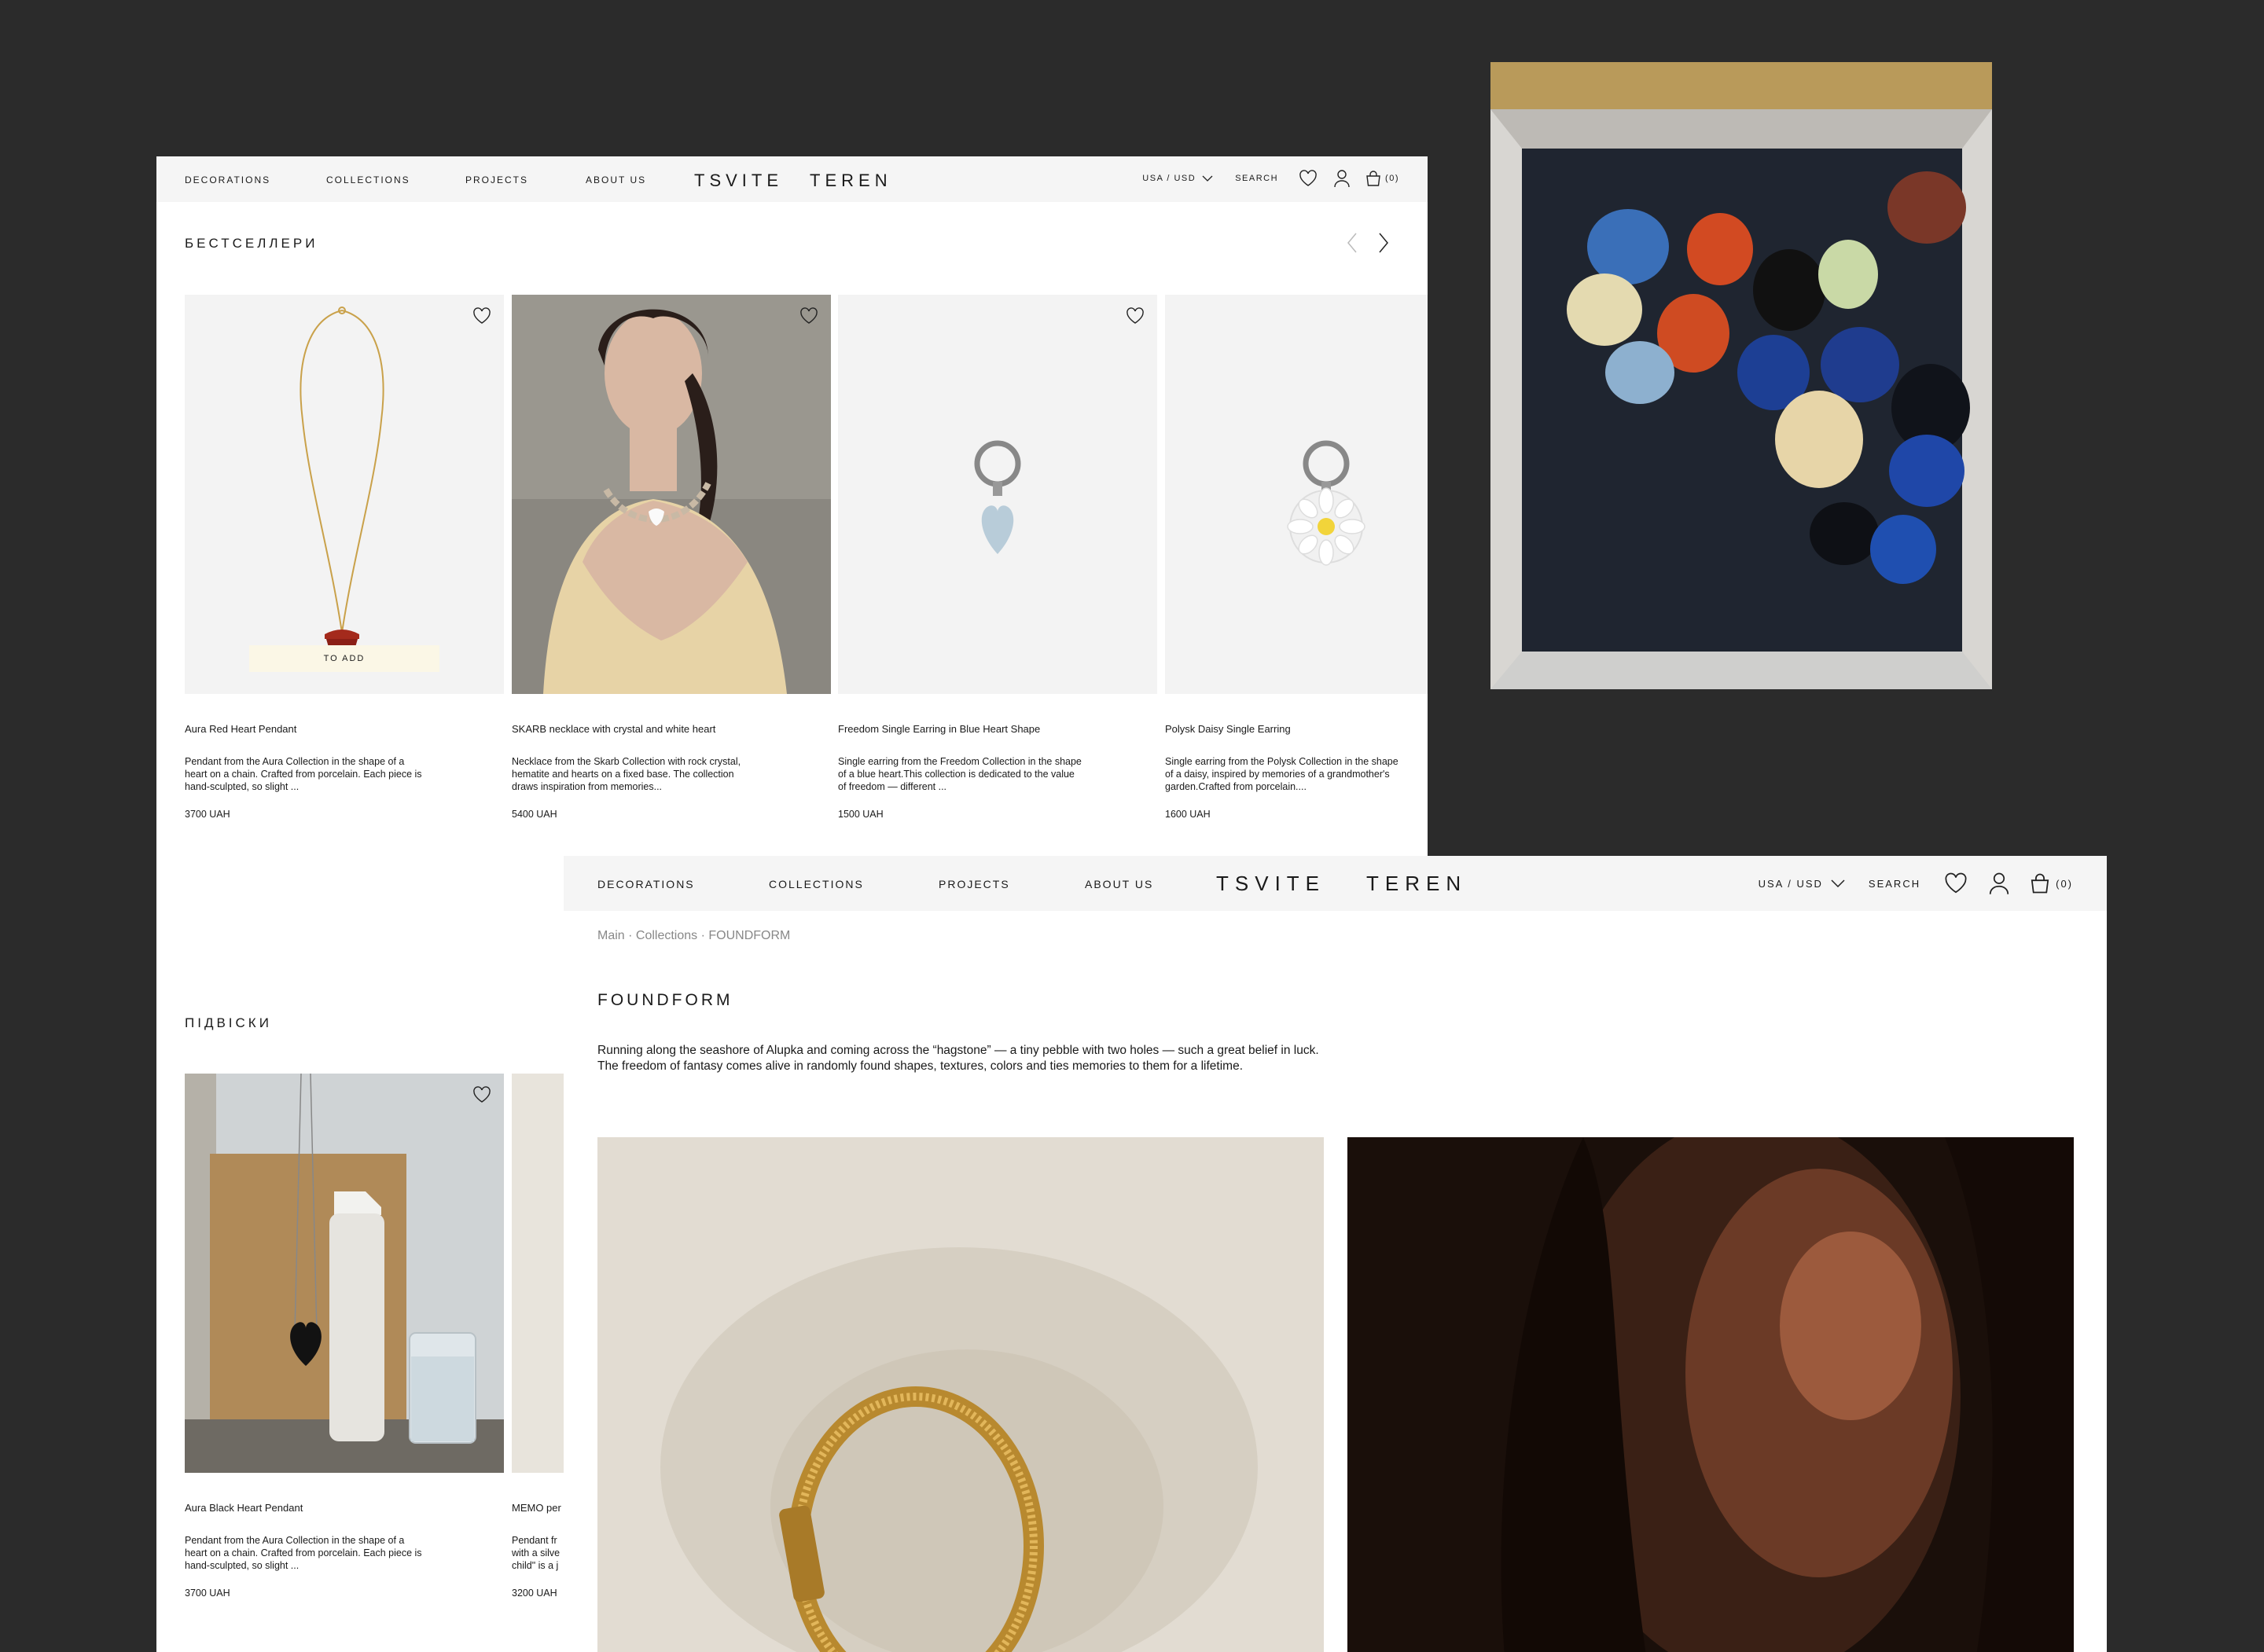  I want to click on carousel-arrows, so click(1368, 245).